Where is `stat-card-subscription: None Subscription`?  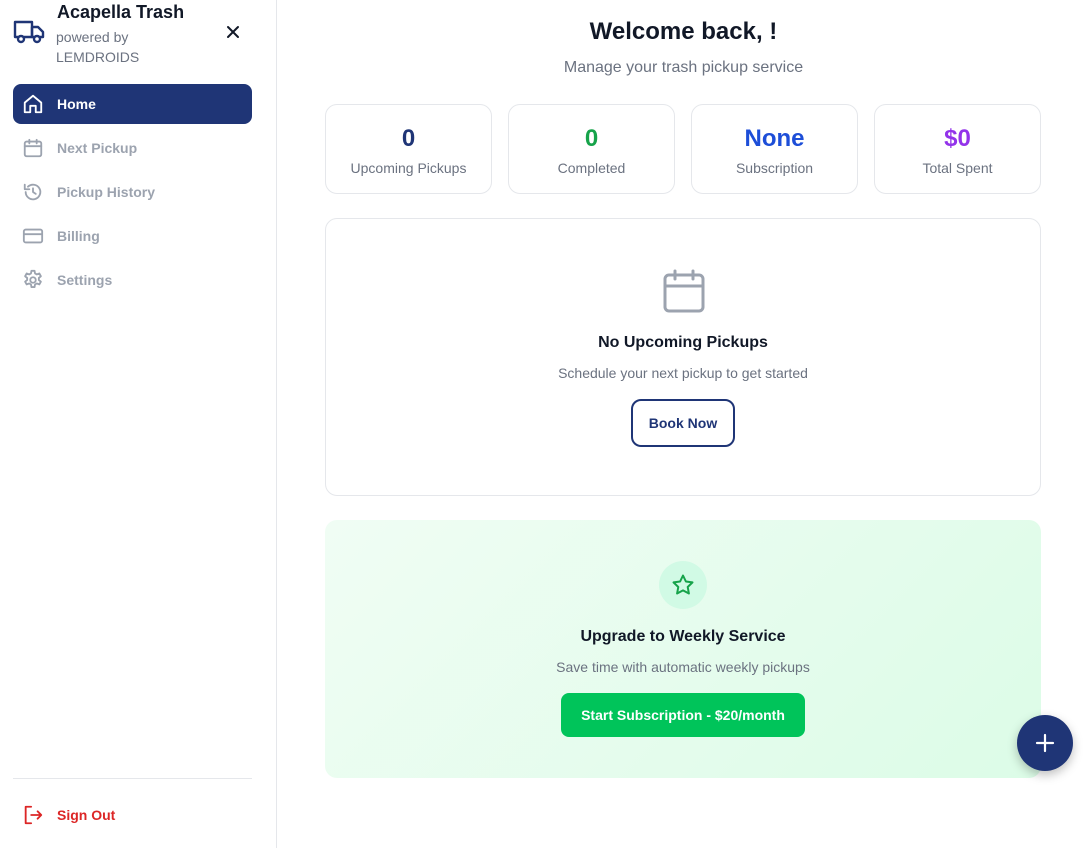 stat-card-subscription: None Subscription is located at coordinates (774, 149).